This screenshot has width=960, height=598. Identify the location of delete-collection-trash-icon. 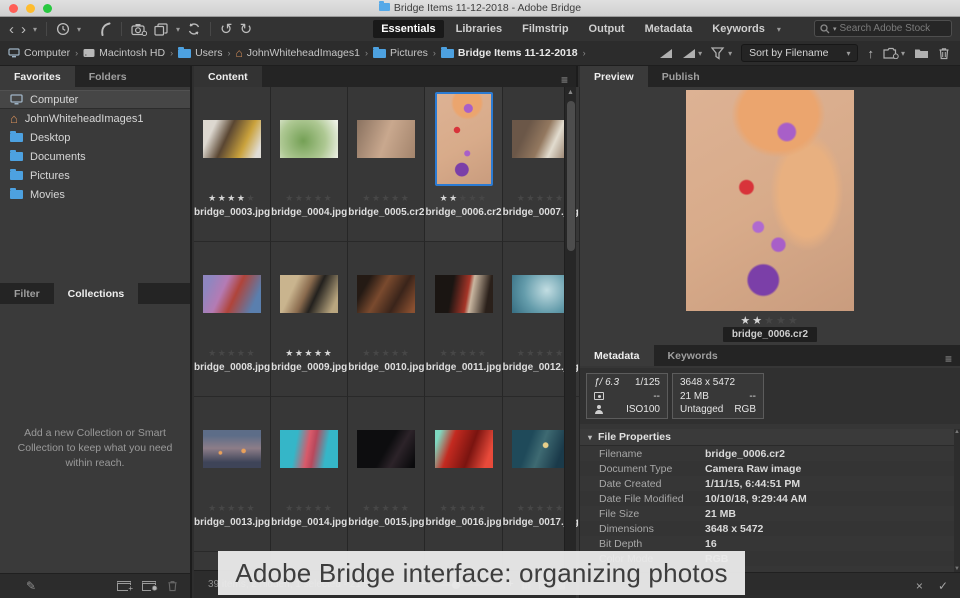
(172, 586).